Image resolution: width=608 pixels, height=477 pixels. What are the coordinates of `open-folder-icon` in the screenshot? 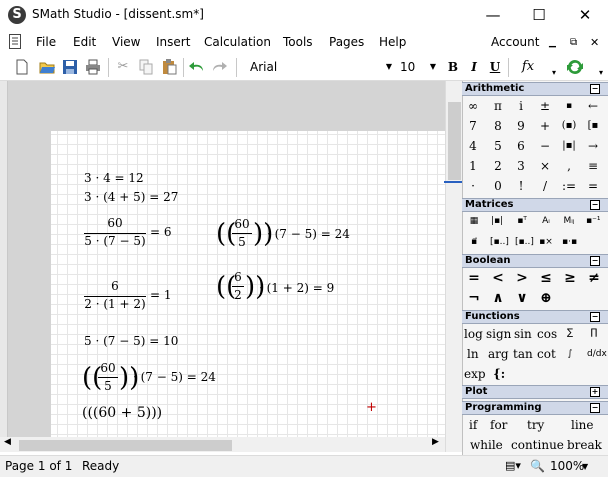 It's located at (47, 67).